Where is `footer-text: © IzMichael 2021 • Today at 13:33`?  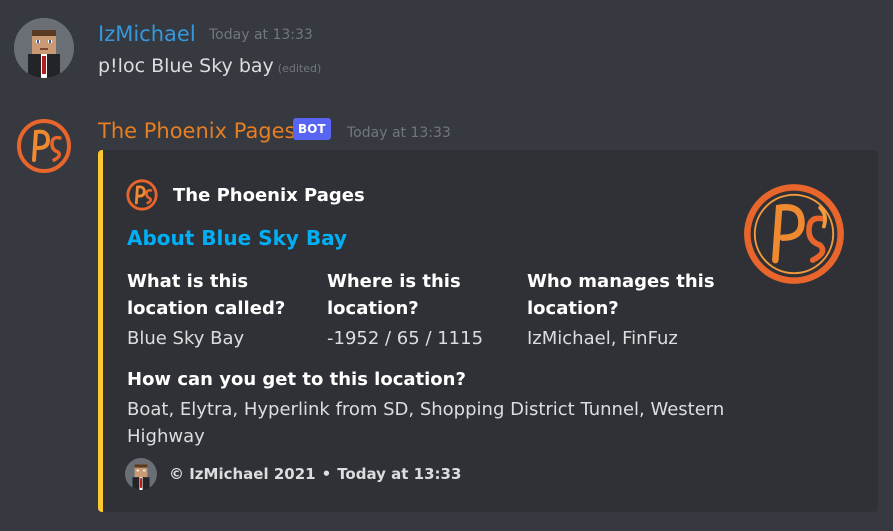 footer-text: © IzMichael 2021 • Today at 13:33 is located at coordinates (315, 474).